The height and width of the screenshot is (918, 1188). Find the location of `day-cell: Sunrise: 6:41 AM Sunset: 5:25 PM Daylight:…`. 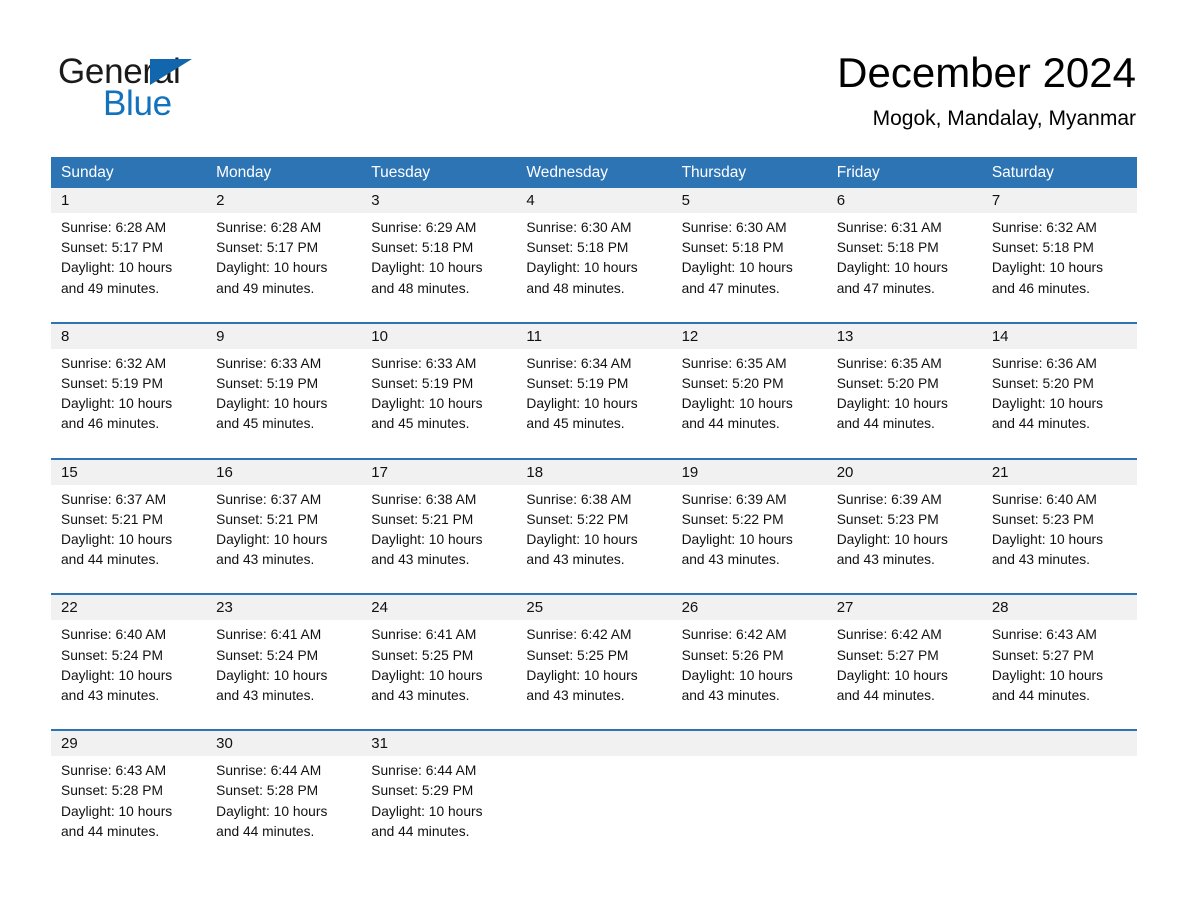

day-cell: Sunrise: 6:41 AM Sunset: 5:25 PM Daylight:… is located at coordinates (438, 666).